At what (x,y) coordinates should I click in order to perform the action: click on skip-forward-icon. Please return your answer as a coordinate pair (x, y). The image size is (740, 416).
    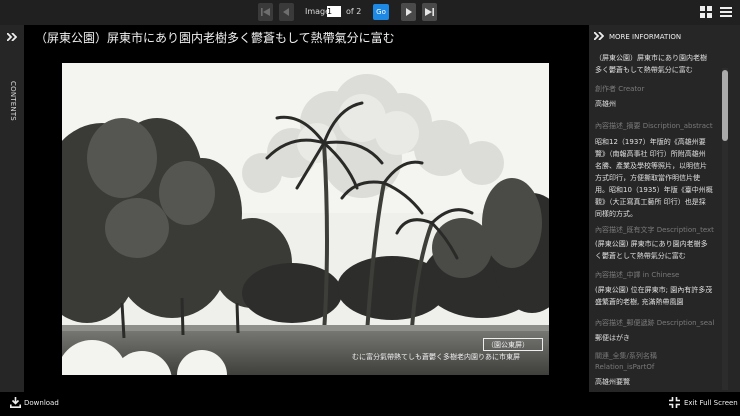
    Looking at the image, I should click on (429, 12).